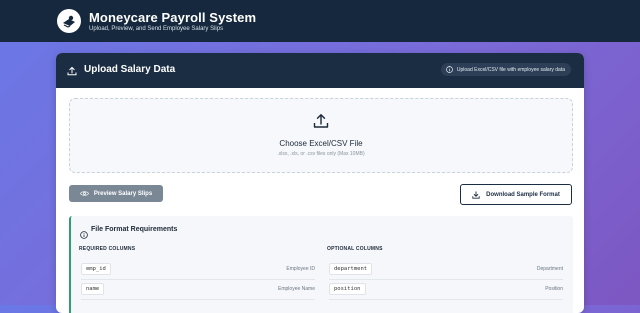 The height and width of the screenshot is (313, 640). I want to click on app-title: Moneycare Payroll System, so click(173, 17).